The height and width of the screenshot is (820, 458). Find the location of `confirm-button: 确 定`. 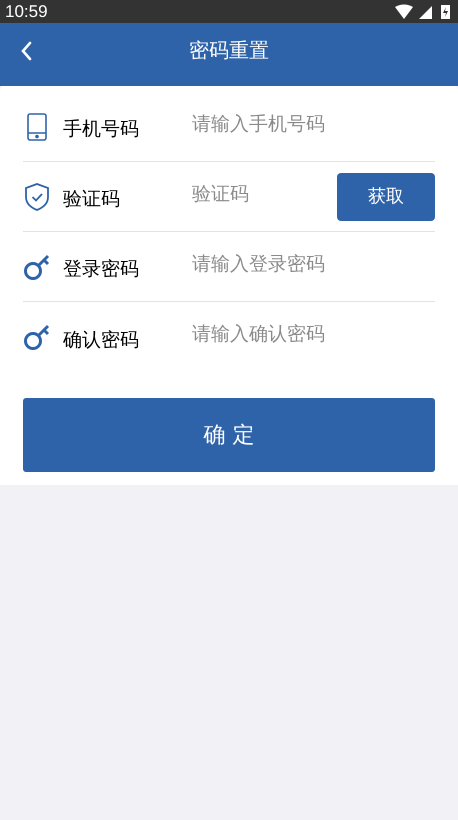

confirm-button: 确 定 is located at coordinates (229, 435).